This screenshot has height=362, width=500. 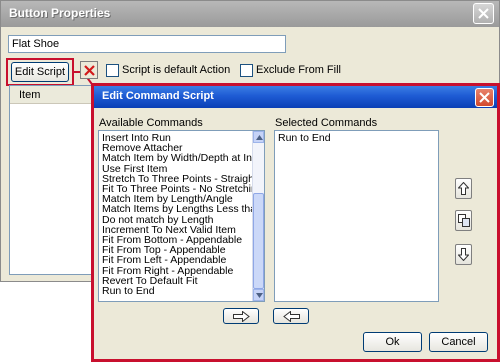 I want to click on move-up-button, so click(x=463, y=188).